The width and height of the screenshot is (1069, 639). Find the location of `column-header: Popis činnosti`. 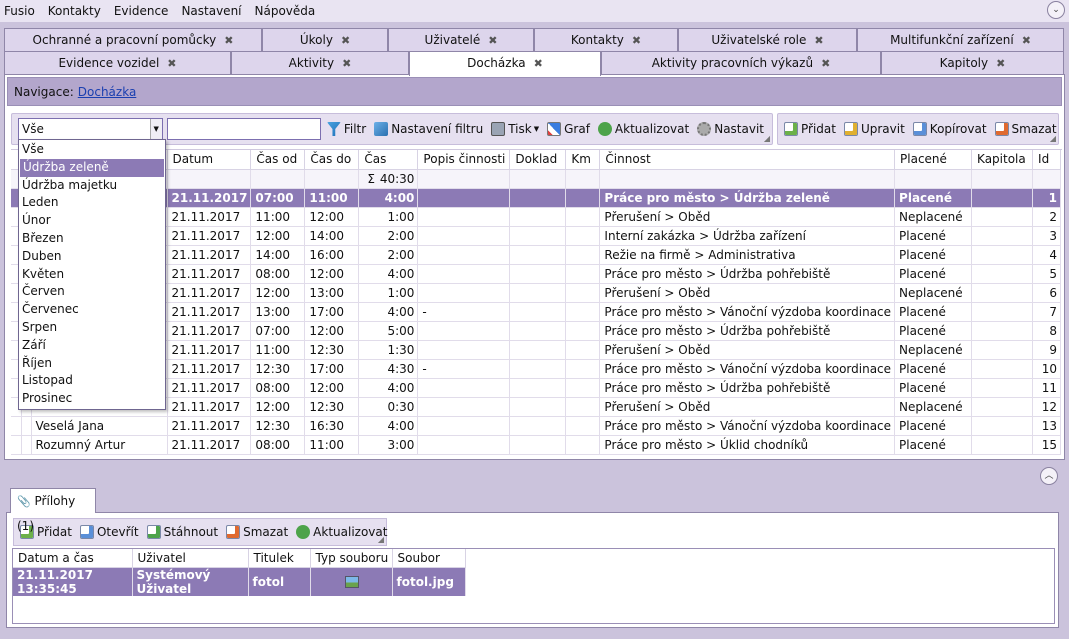

column-header: Popis činnosti is located at coordinates (464, 160).